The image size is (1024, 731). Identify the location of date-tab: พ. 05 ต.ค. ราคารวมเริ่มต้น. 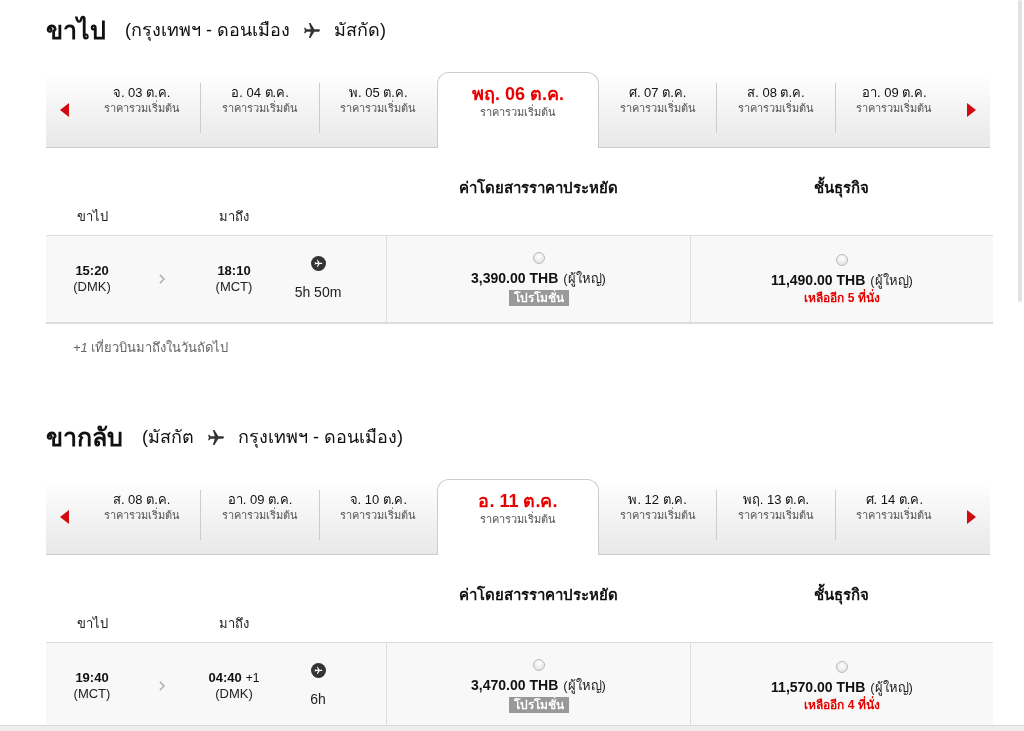
(378, 109).